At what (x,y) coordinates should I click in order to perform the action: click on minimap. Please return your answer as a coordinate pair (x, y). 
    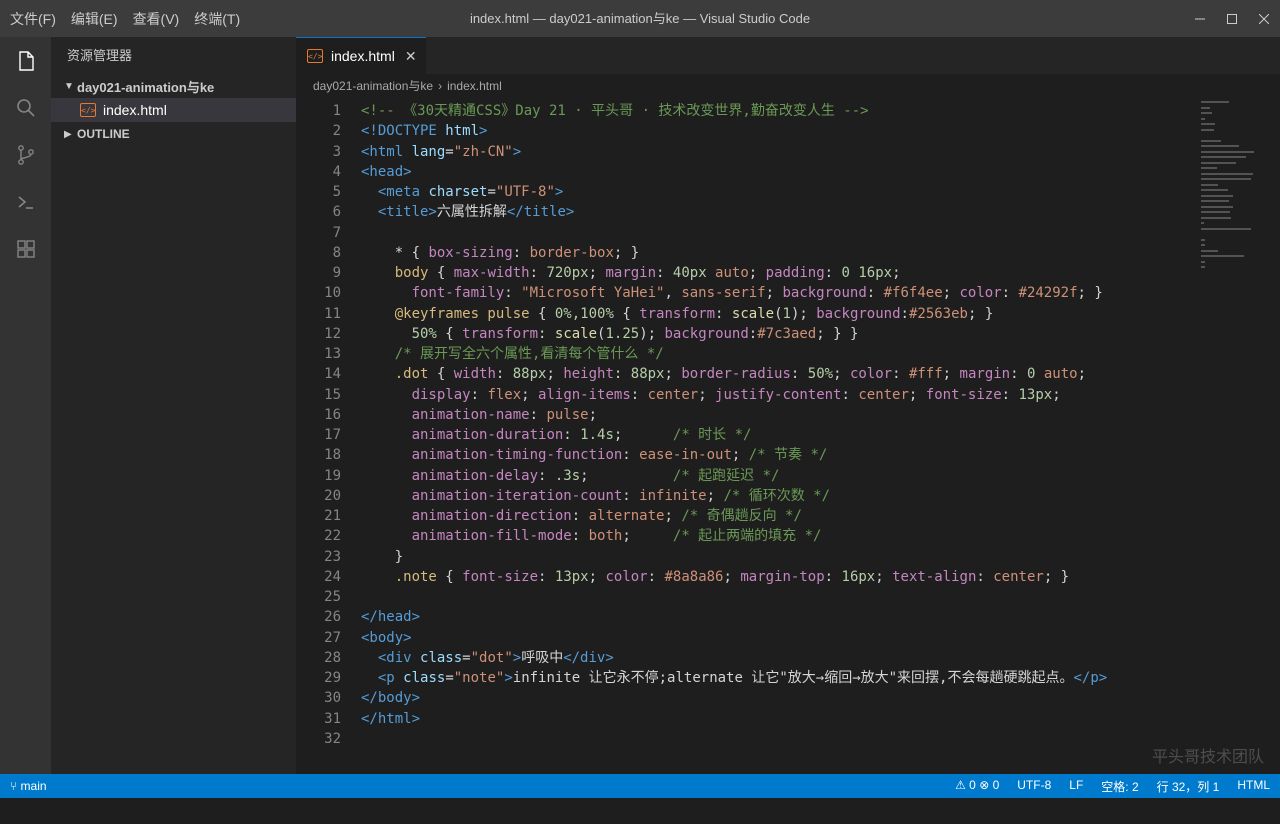
    Looking at the image, I should click on (1237, 191).